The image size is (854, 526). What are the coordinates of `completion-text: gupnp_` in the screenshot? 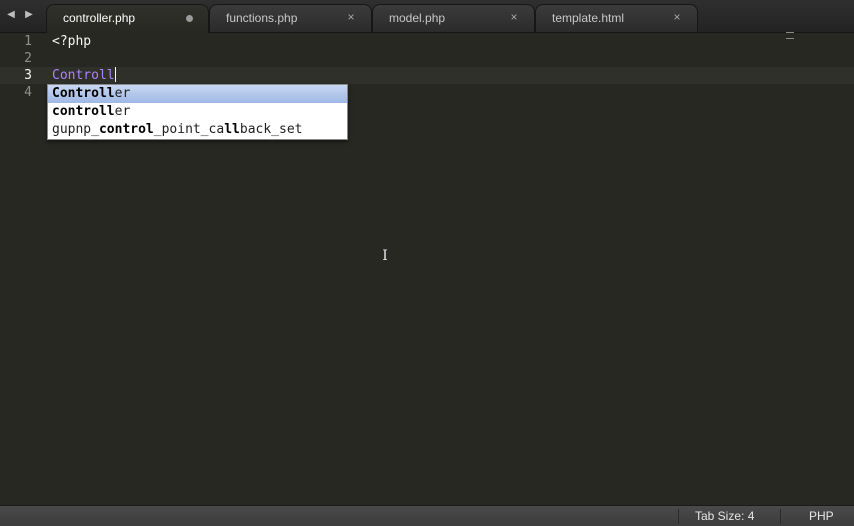 It's located at (75, 129).